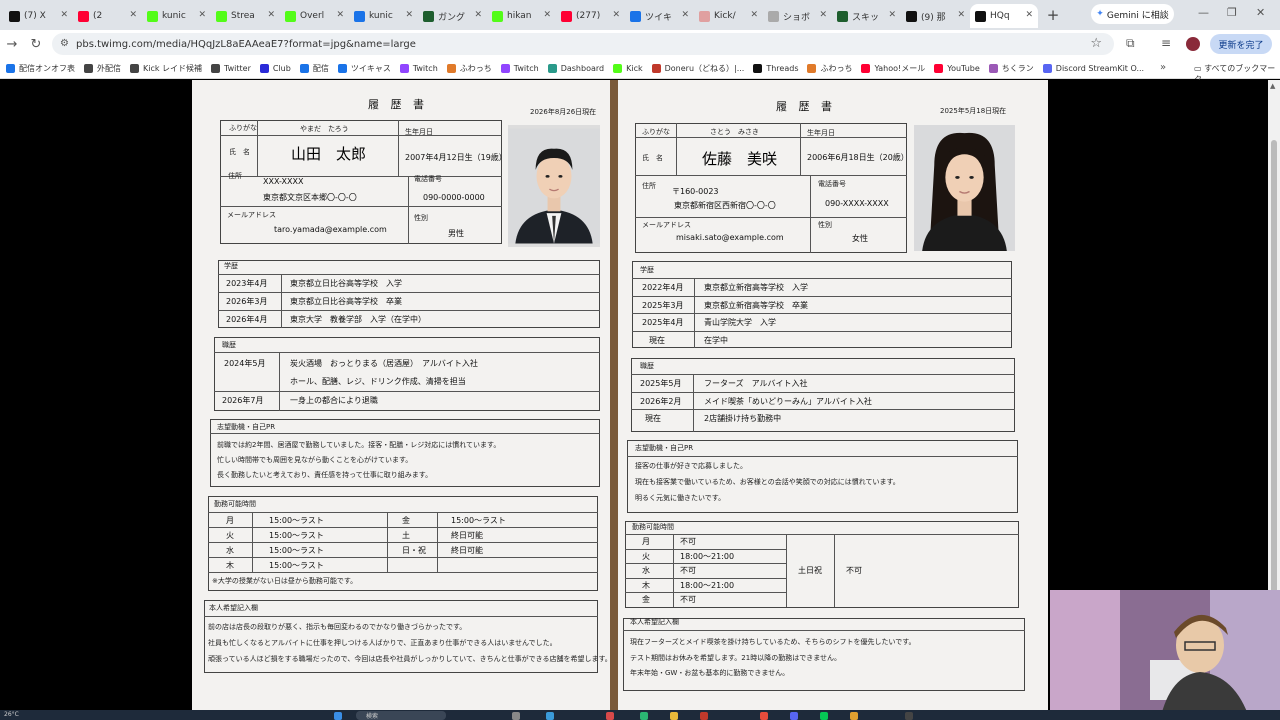  What do you see at coordinates (663, 322) in the screenshot?
I see `education-date: 2025年4月` at bounding box center [663, 322].